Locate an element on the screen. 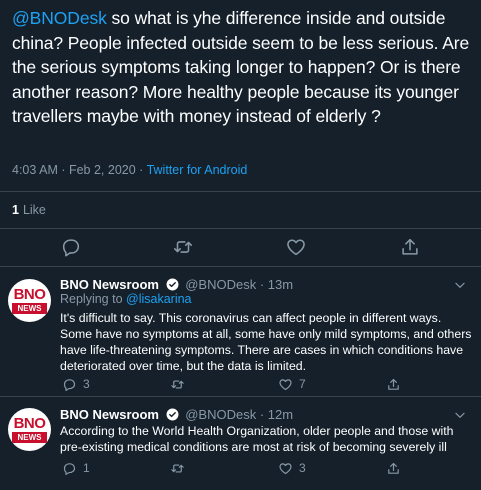  likes-stat: 1 Like is located at coordinates (29, 210).